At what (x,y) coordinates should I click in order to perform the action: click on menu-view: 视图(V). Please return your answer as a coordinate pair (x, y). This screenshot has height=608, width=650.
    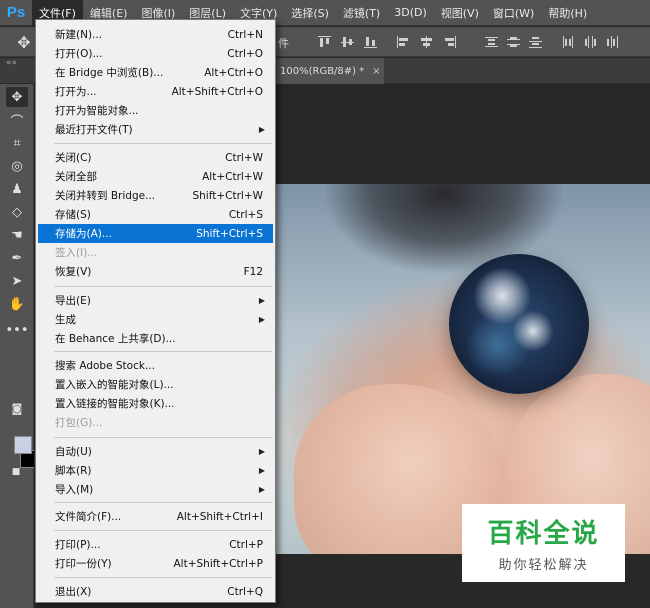
    Looking at the image, I should click on (460, 13).